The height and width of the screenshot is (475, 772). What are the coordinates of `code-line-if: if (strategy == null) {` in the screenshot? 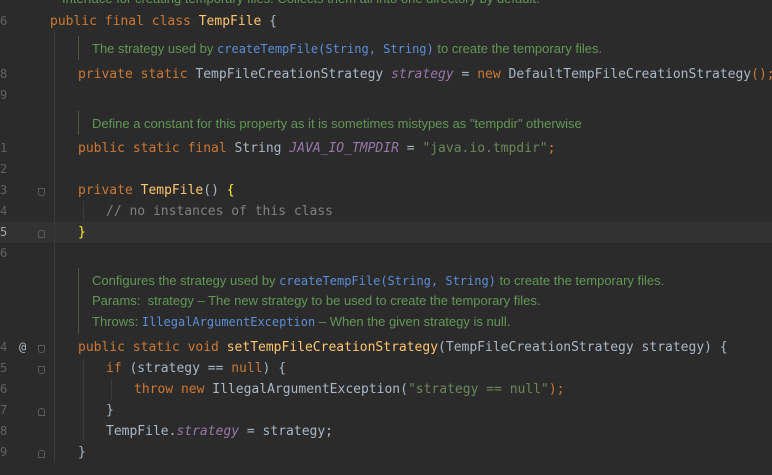 It's located at (196, 368).